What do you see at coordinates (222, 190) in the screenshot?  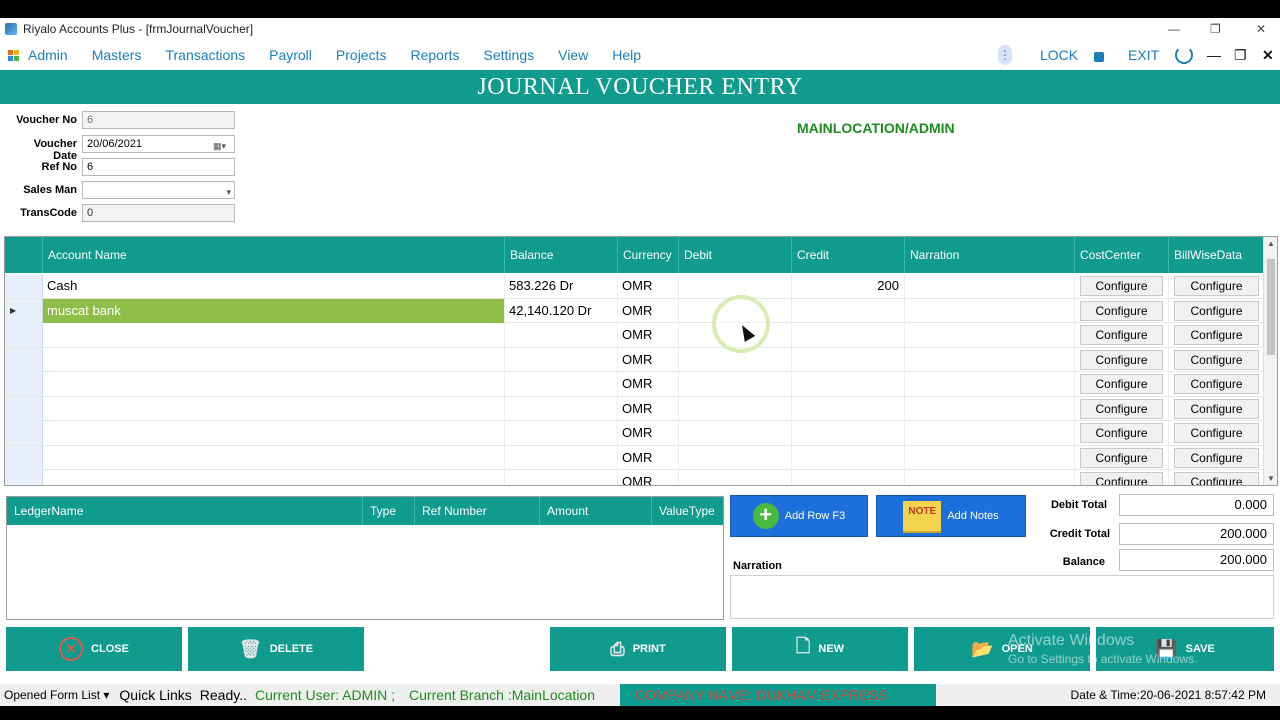 I see `chevron-down-icon: ▾` at bounding box center [222, 190].